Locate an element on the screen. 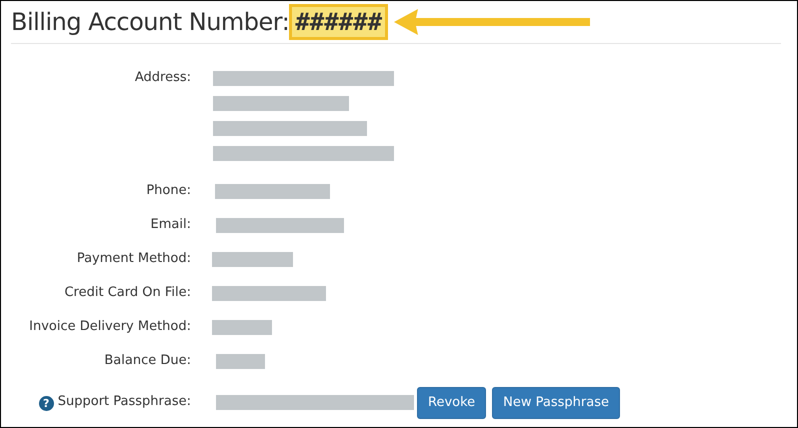 The width and height of the screenshot is (798, 428). account-number: ###### is located at coordinates (338, 22).